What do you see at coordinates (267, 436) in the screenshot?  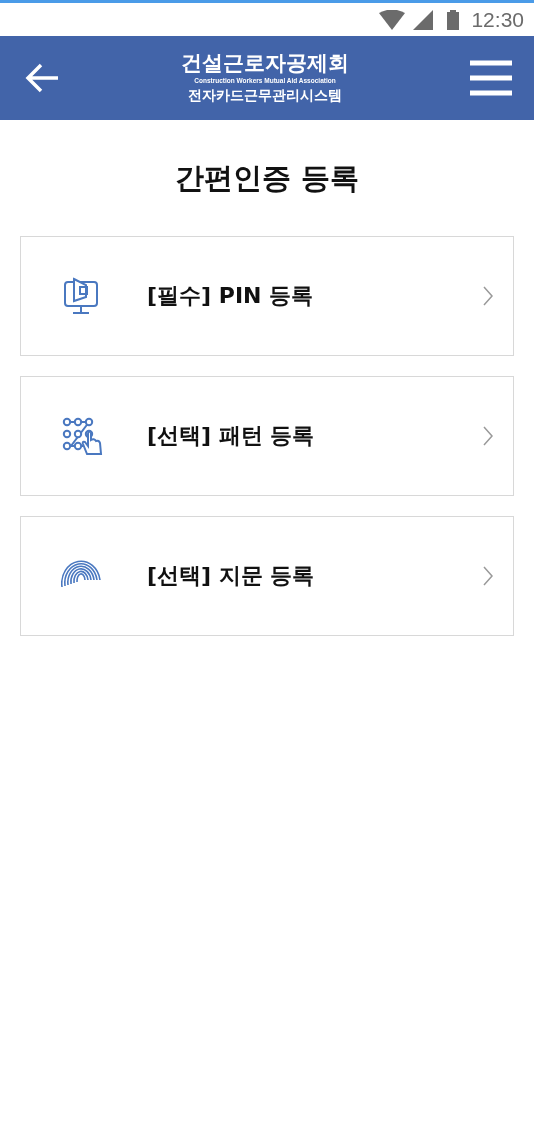 I see `registration-option: [선택] 패턴 등록` at bounding box center [267, 436].